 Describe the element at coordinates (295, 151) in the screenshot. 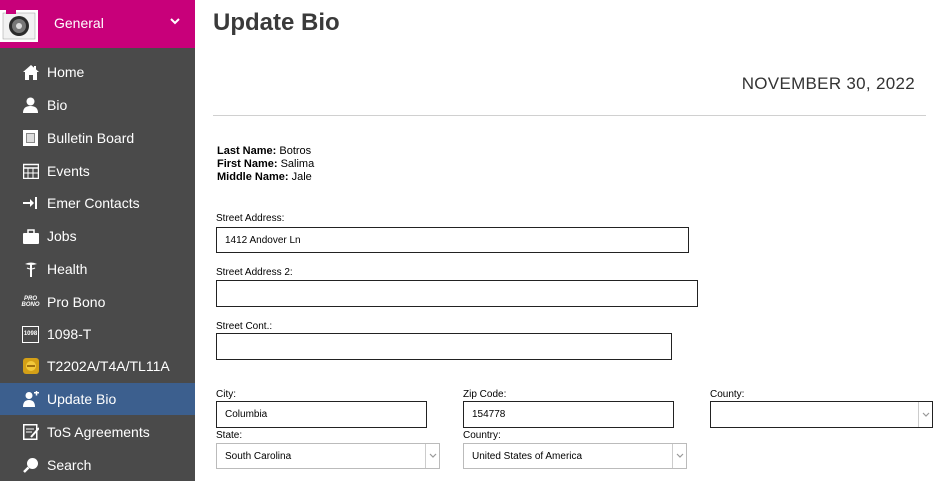

I see `last-name-value: Botros` at that location.